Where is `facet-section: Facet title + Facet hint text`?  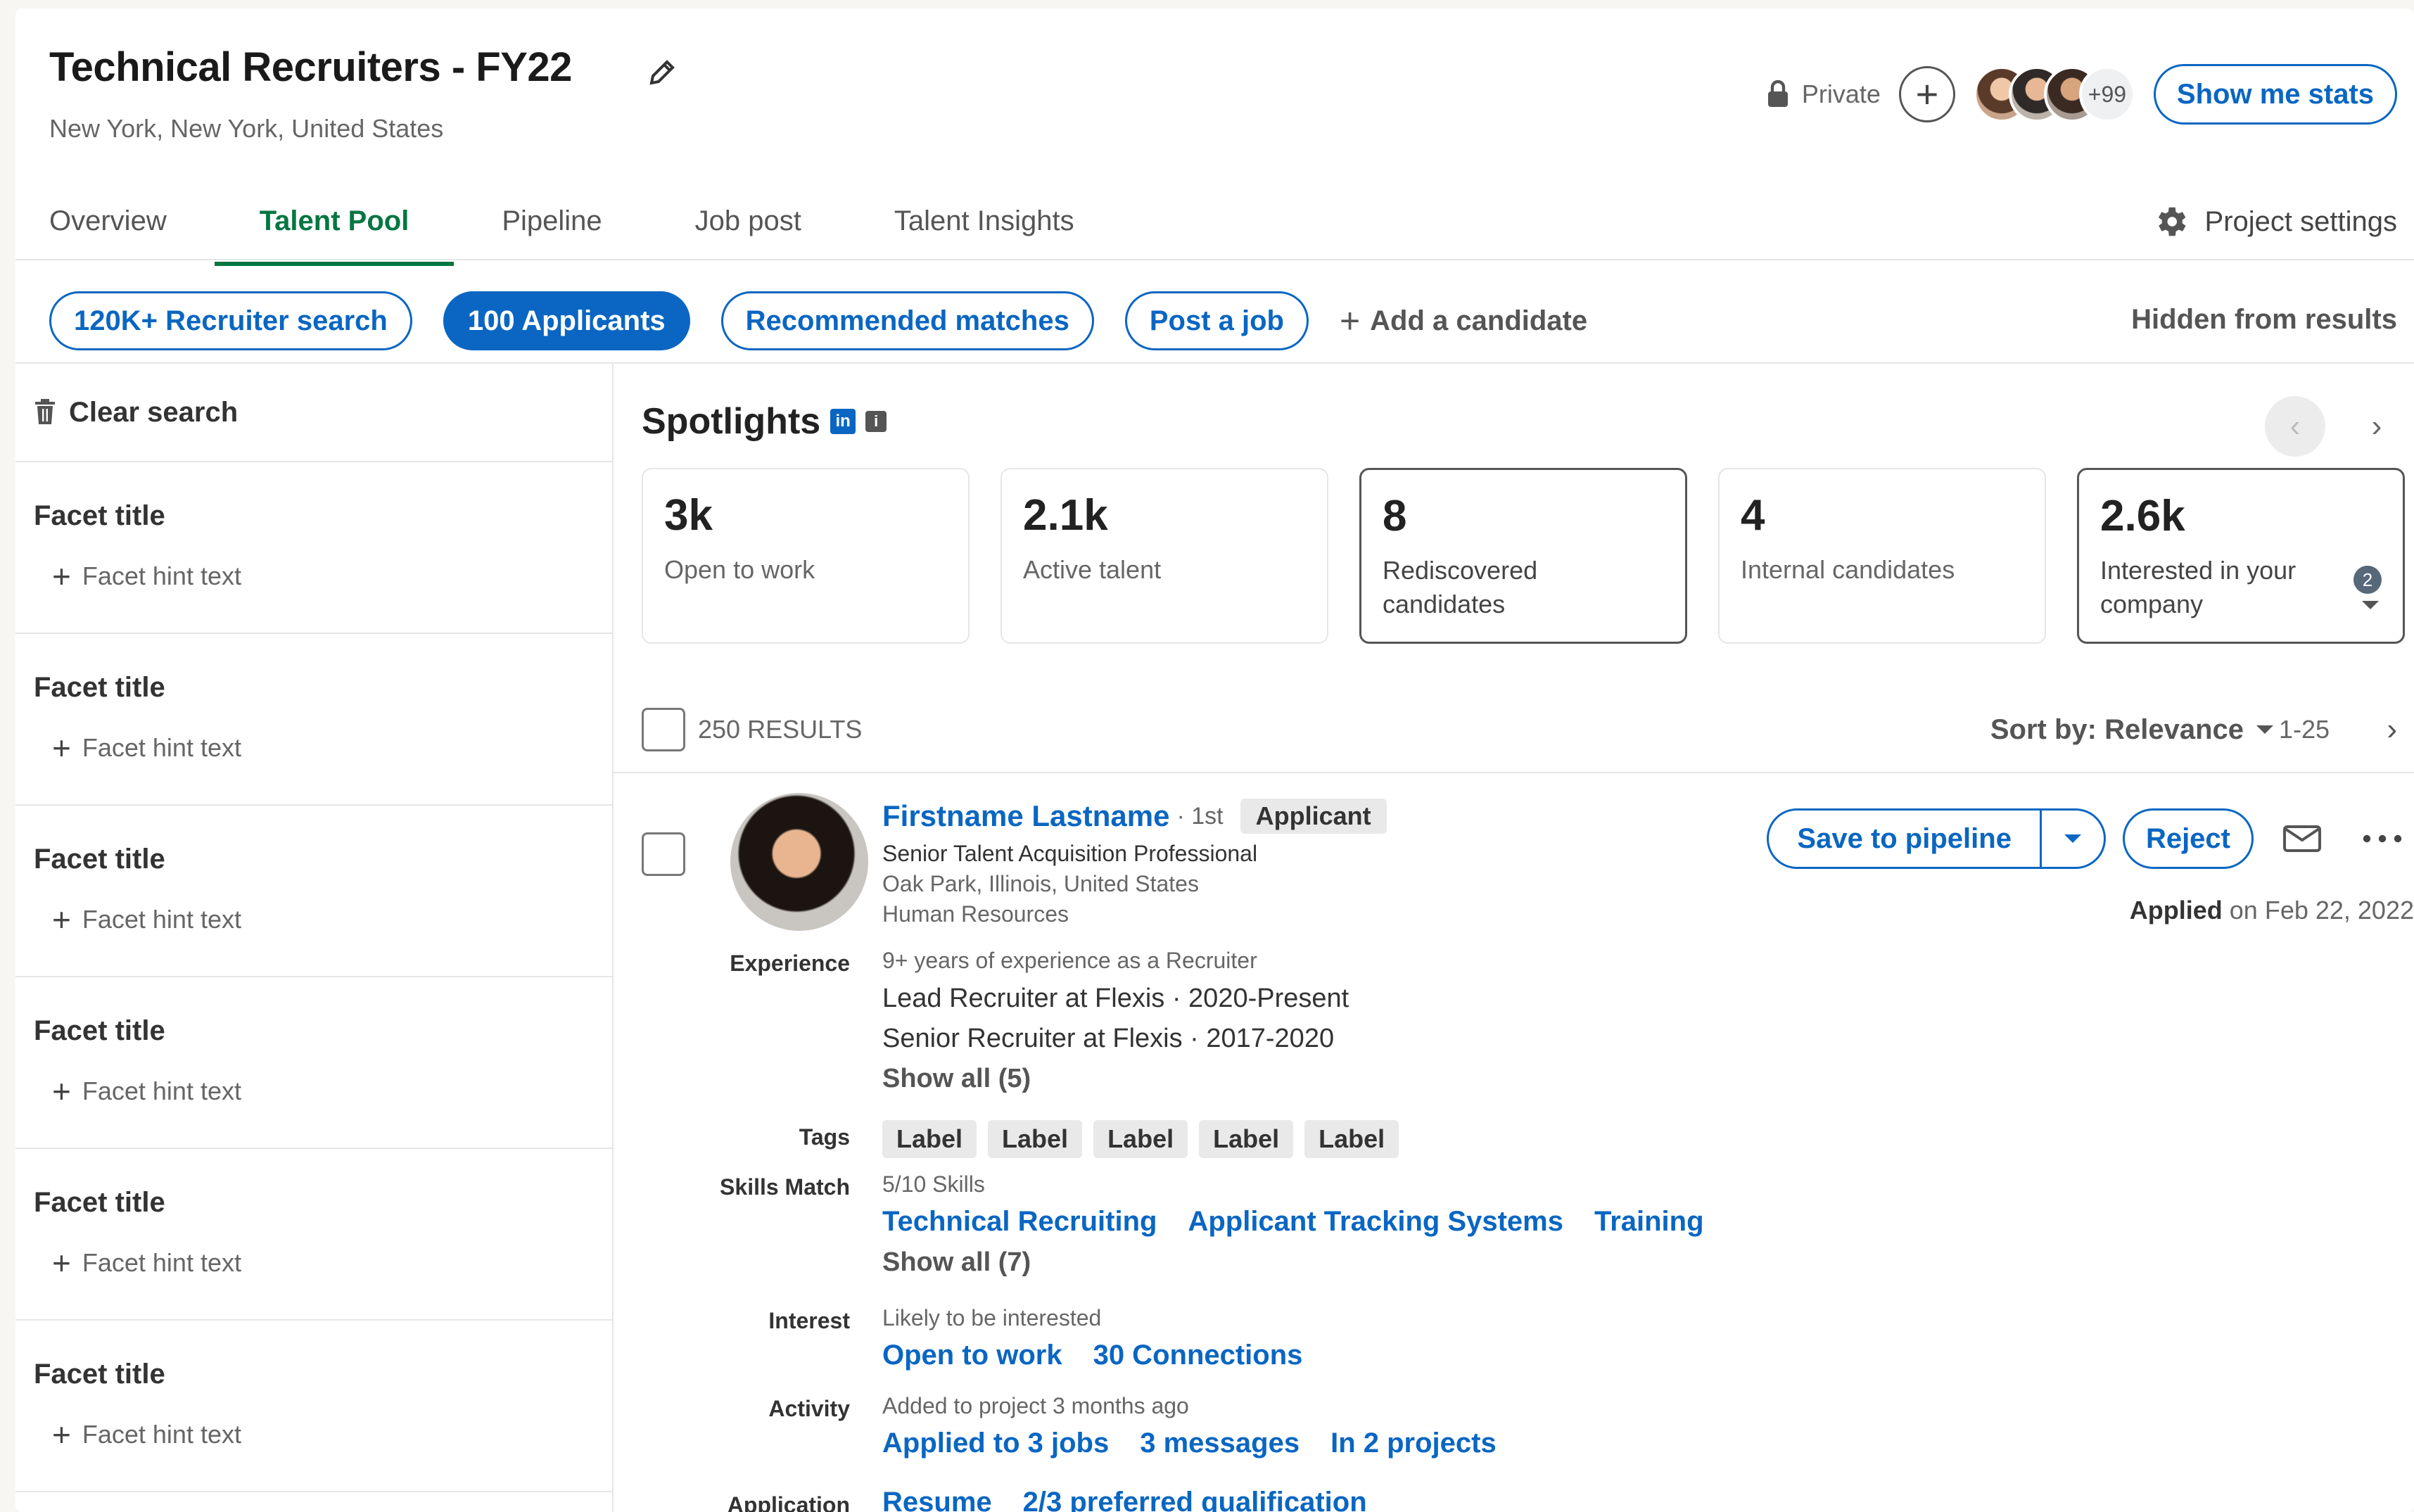 facet-section: Facet title + Facet hint text is located at coordinates (313, 891).